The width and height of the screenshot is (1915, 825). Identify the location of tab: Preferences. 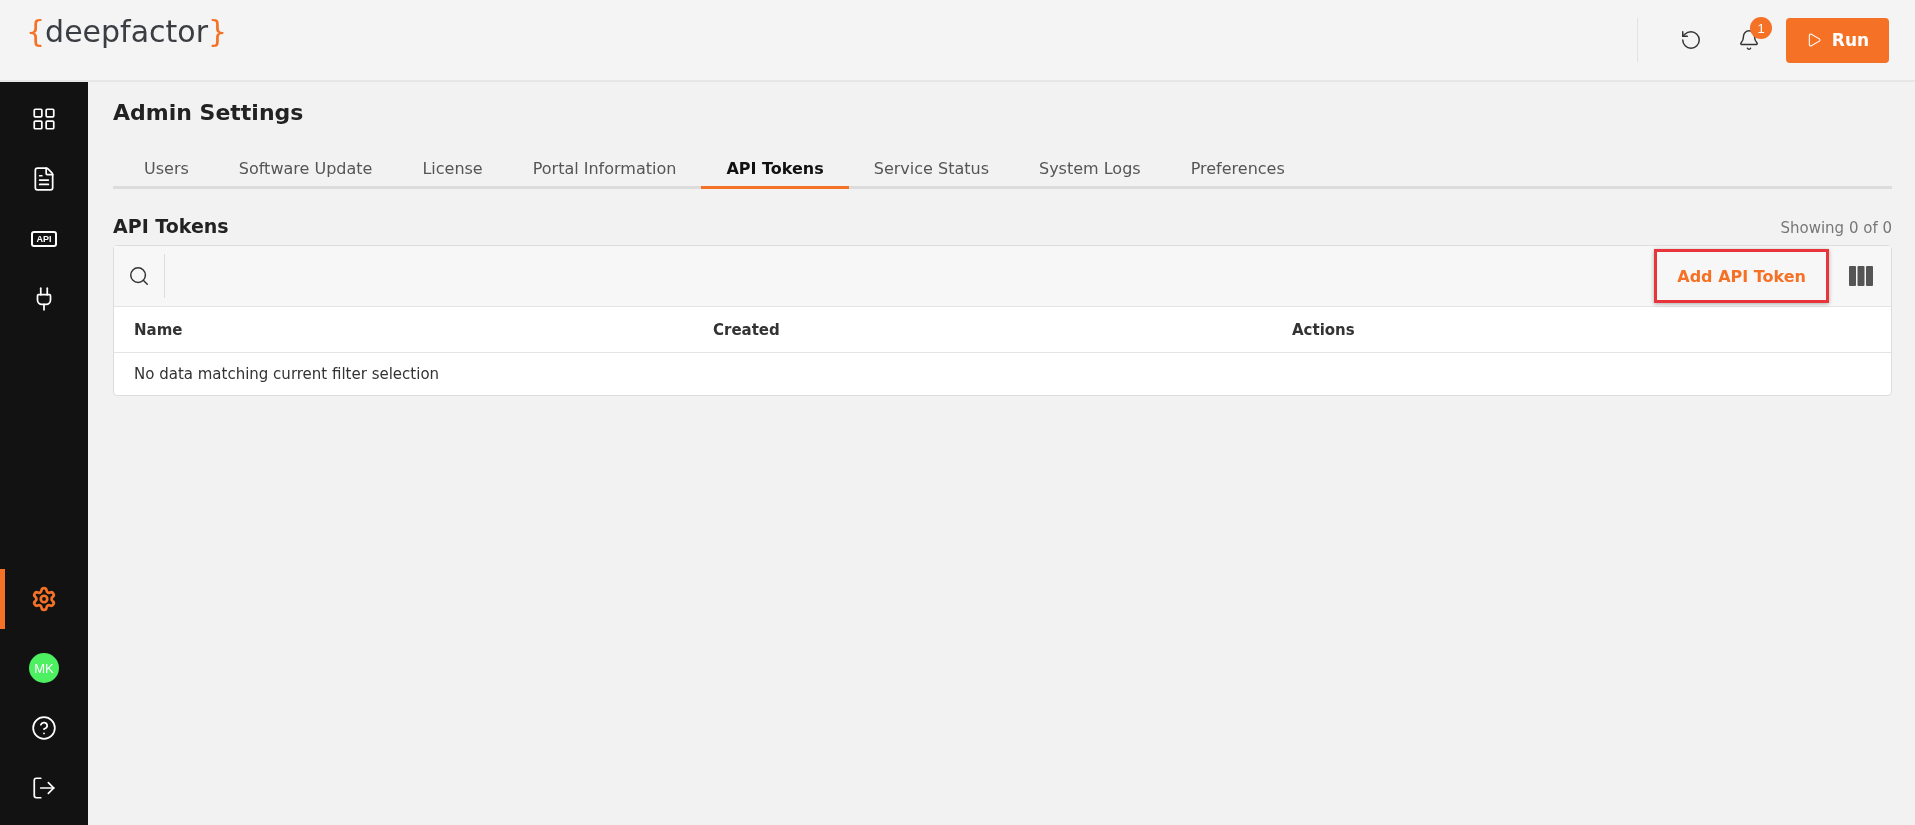
(1237, 170).